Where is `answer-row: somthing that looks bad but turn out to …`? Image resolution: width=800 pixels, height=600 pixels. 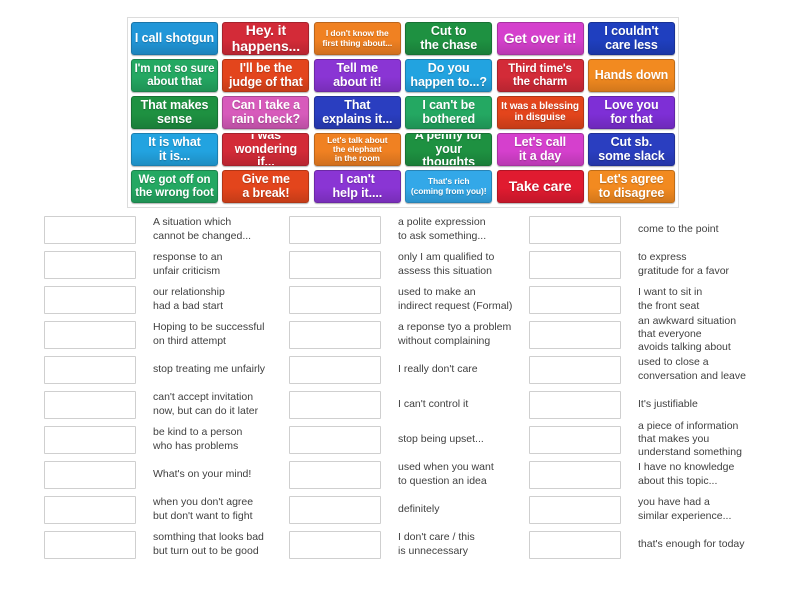
answer-row: somthing that looks bad but turn out to … is located at coordinates (169, 544).